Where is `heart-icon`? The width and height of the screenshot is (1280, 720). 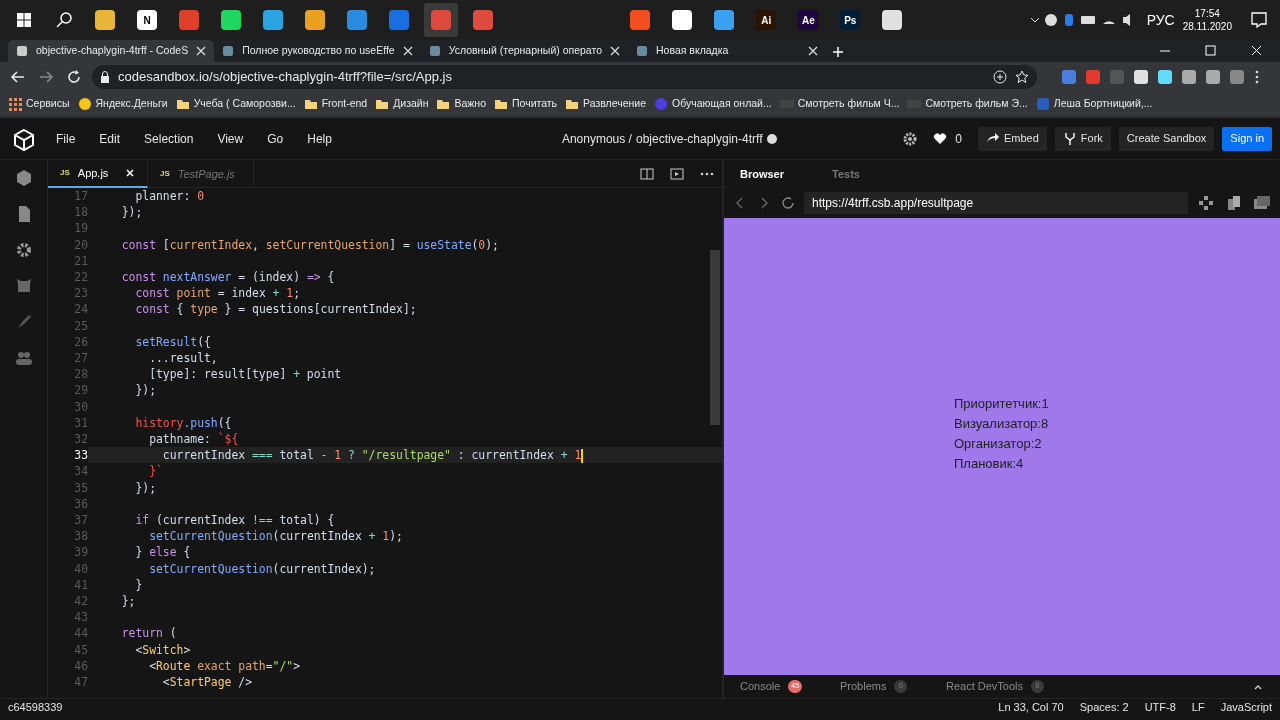 heart-icon is located at coordinates (940, 138).